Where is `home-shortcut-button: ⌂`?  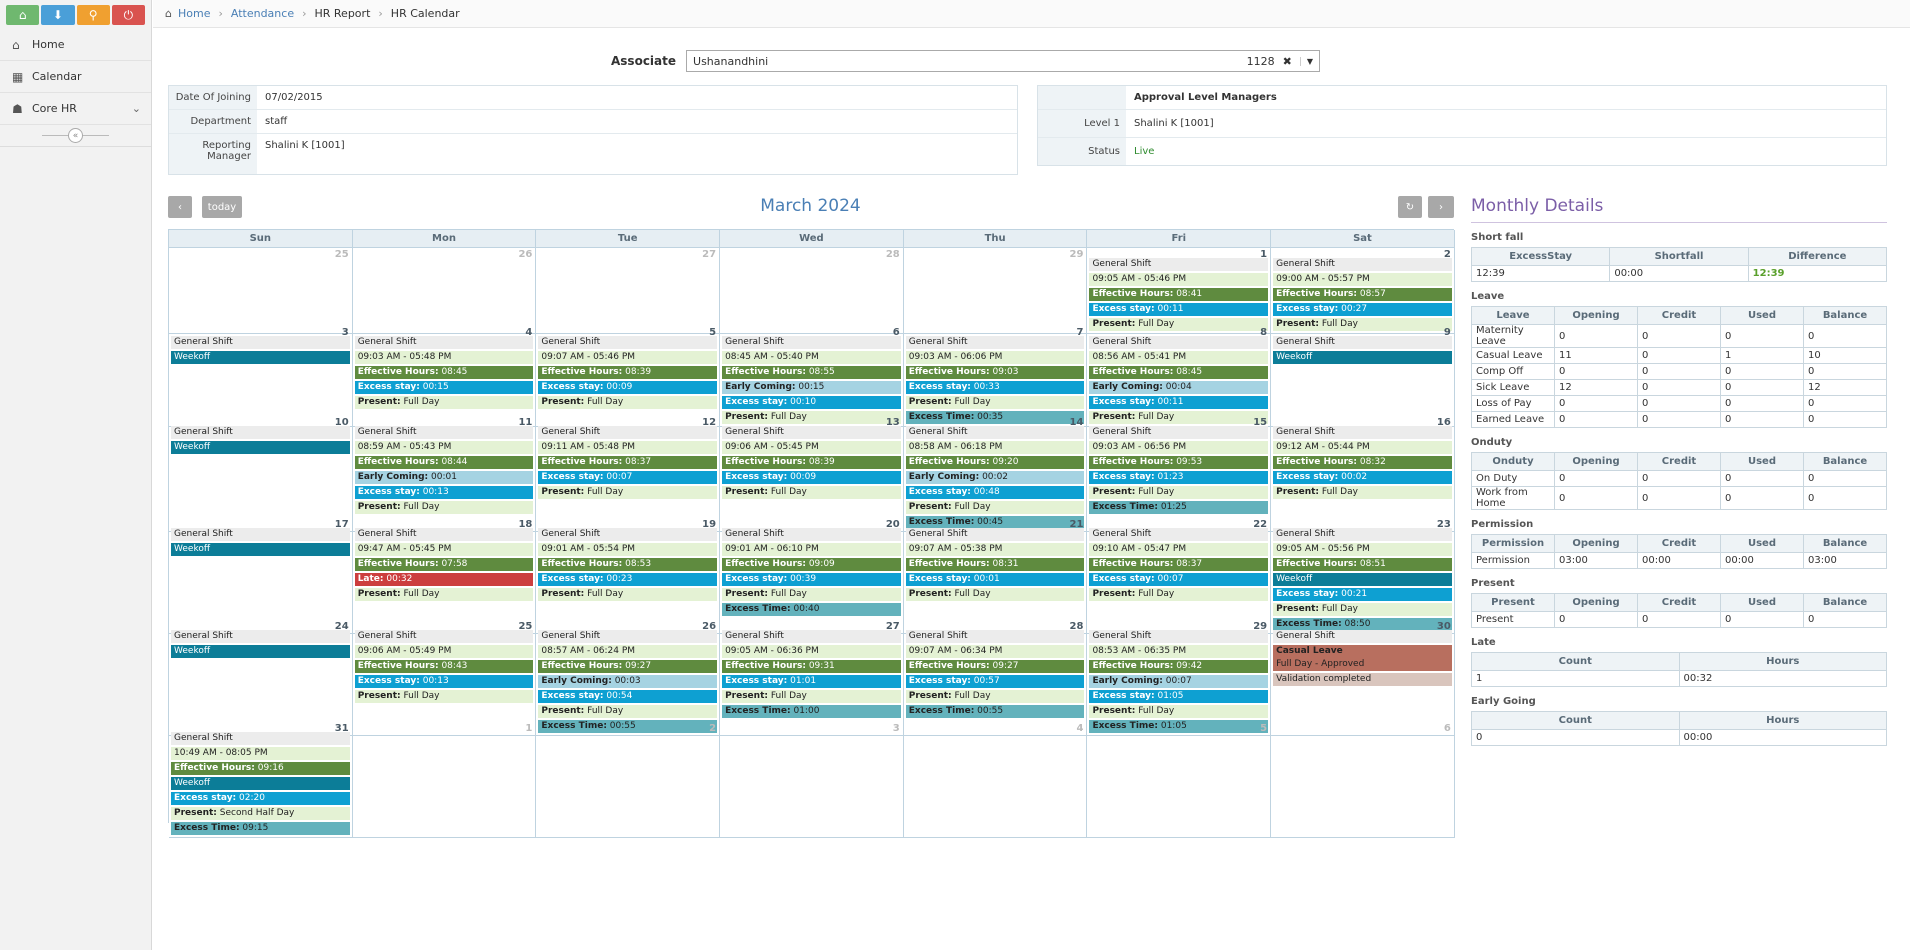 home-shortcut-button: ⌂ is located at coordinates (23, 15).